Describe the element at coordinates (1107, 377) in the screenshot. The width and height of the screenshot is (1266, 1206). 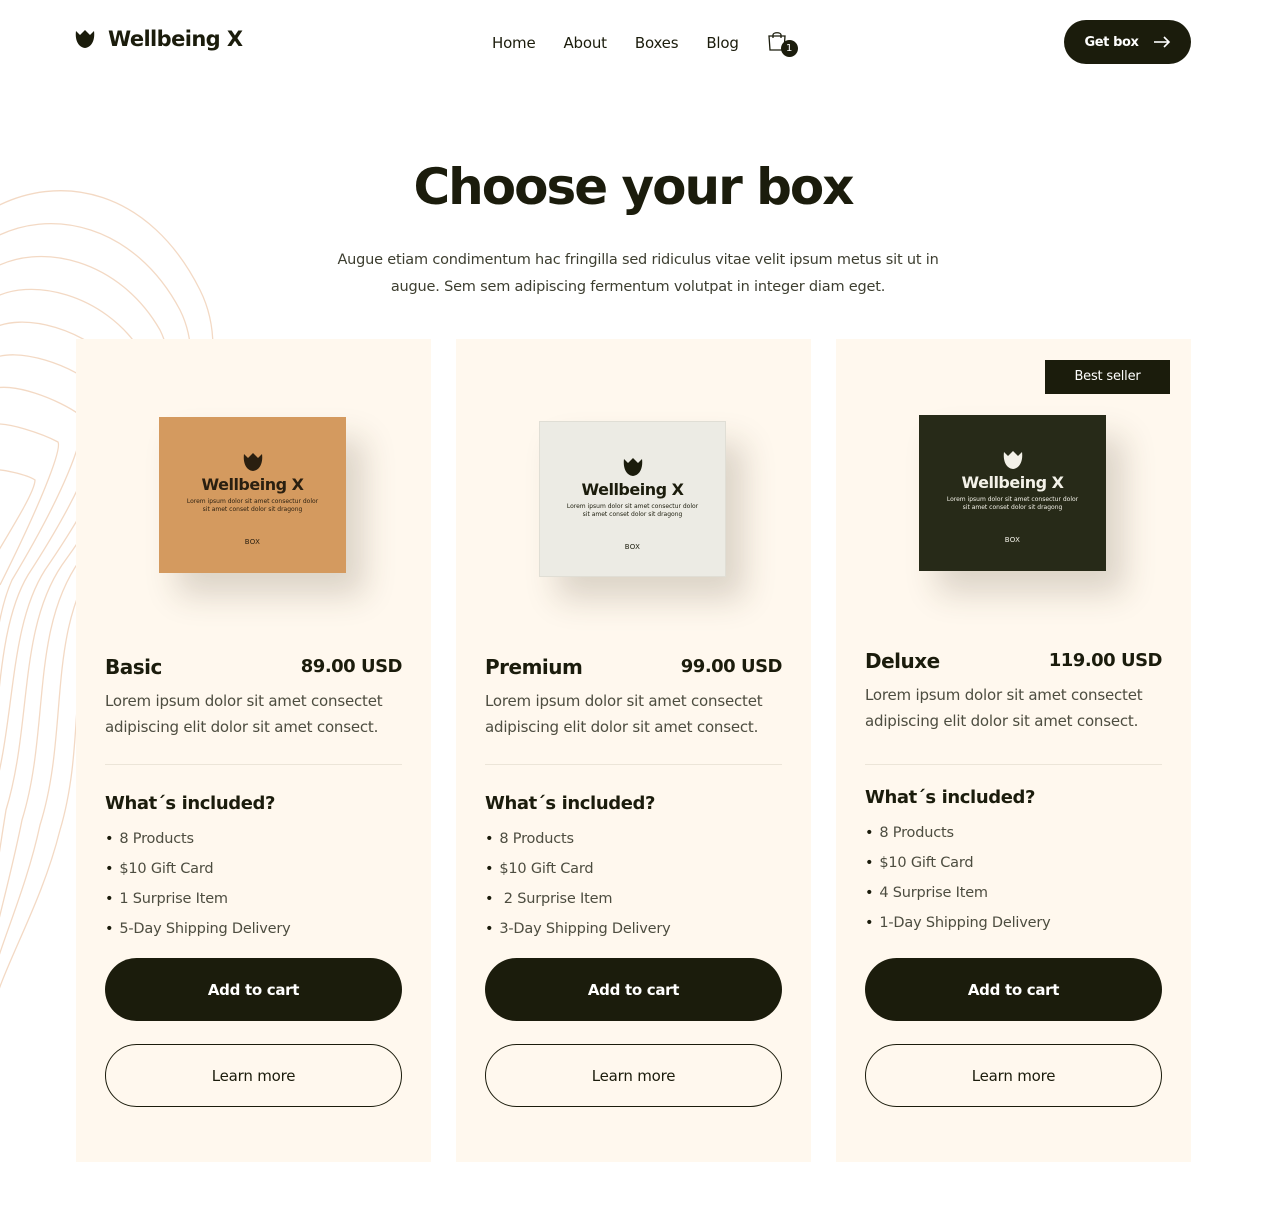
I see `best-seller-badge: Best seller` at that location.